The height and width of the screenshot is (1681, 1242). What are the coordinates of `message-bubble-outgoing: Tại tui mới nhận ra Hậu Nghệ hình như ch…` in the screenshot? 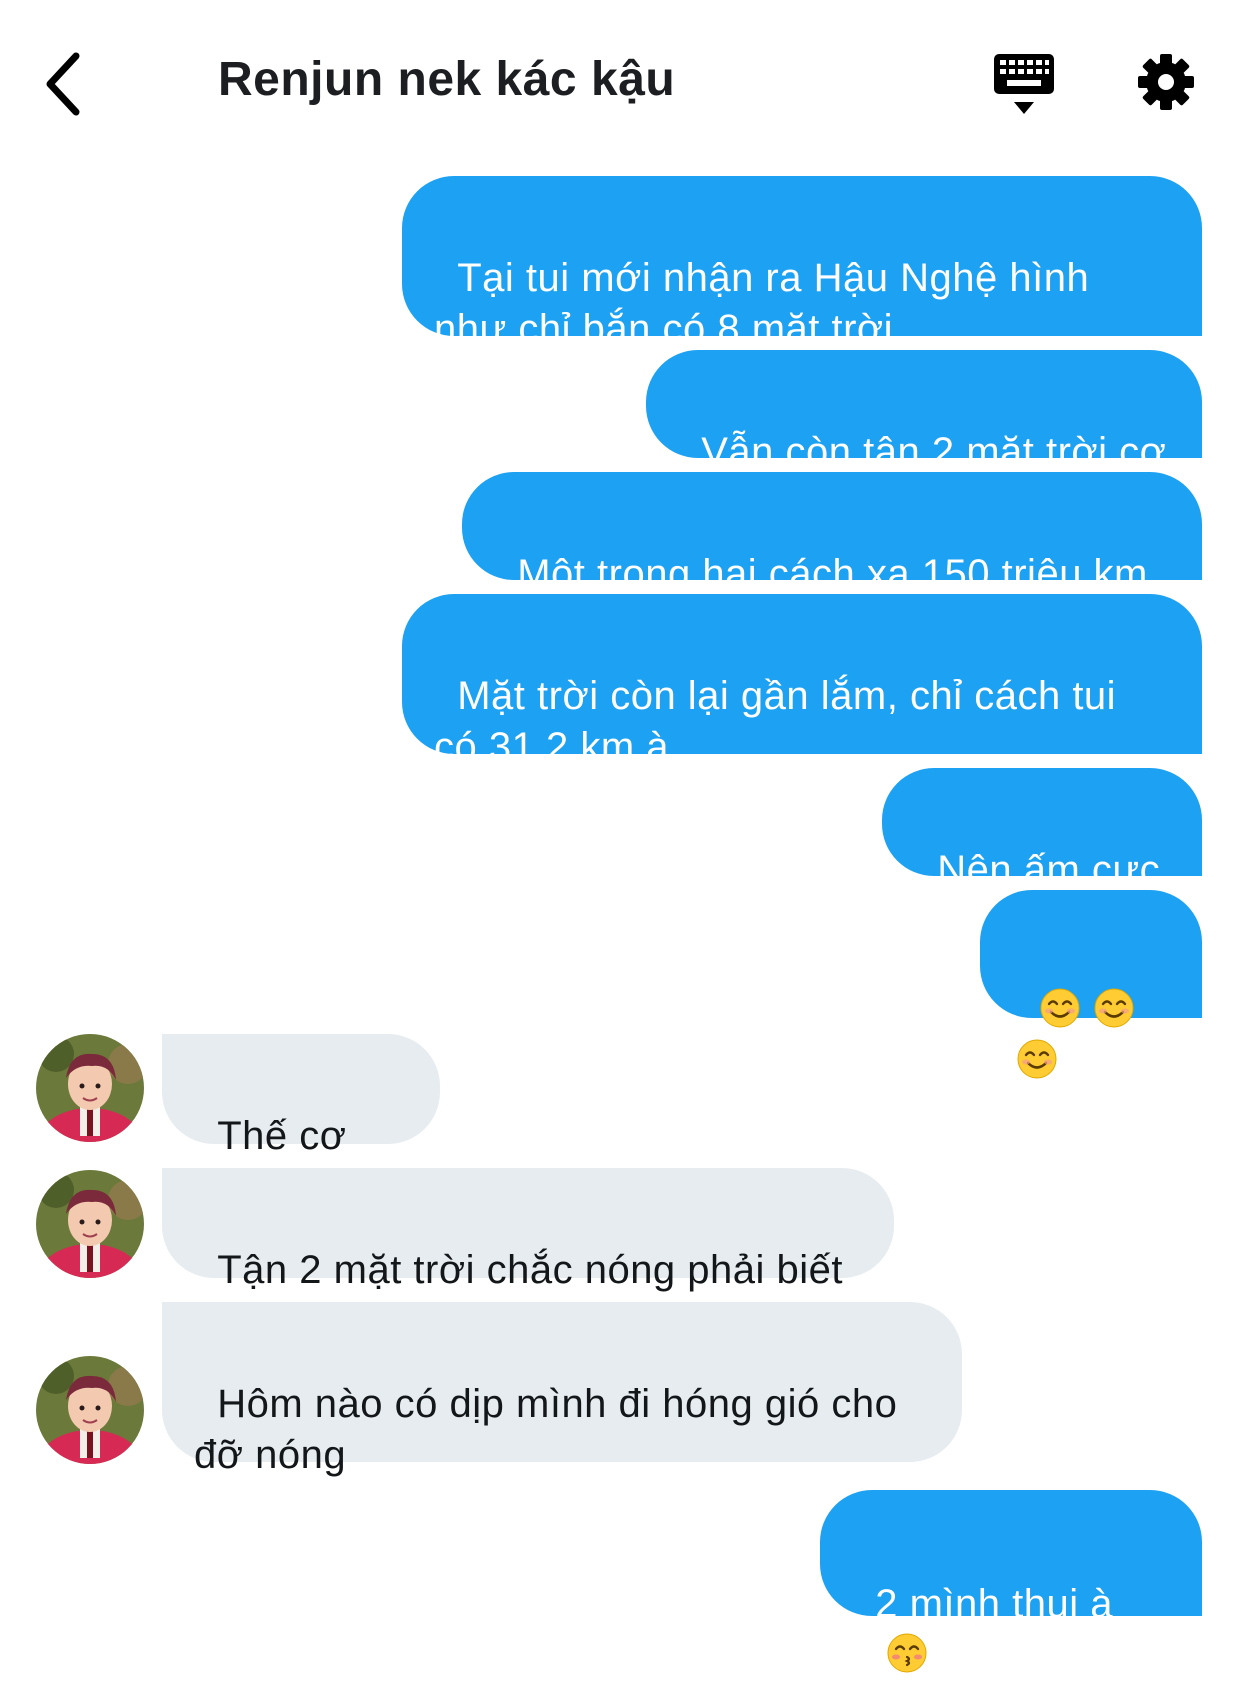 It's located at (802, 263).